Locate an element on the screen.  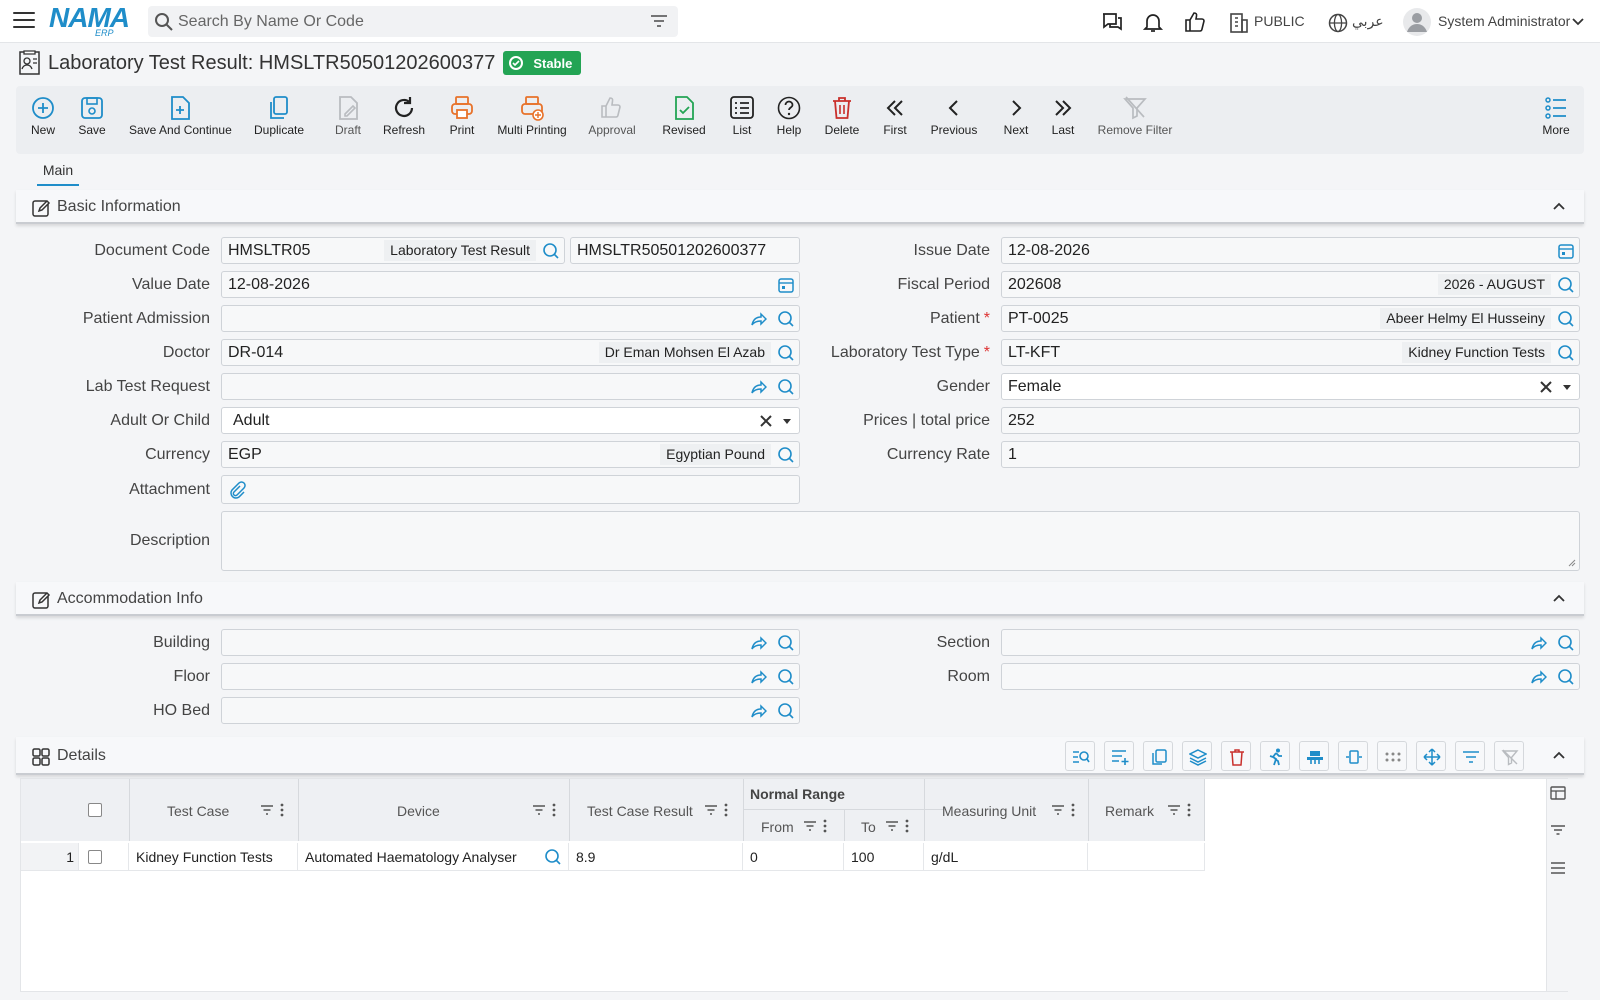
prices-total-field: 252 is located at coordinates (1290, 420).